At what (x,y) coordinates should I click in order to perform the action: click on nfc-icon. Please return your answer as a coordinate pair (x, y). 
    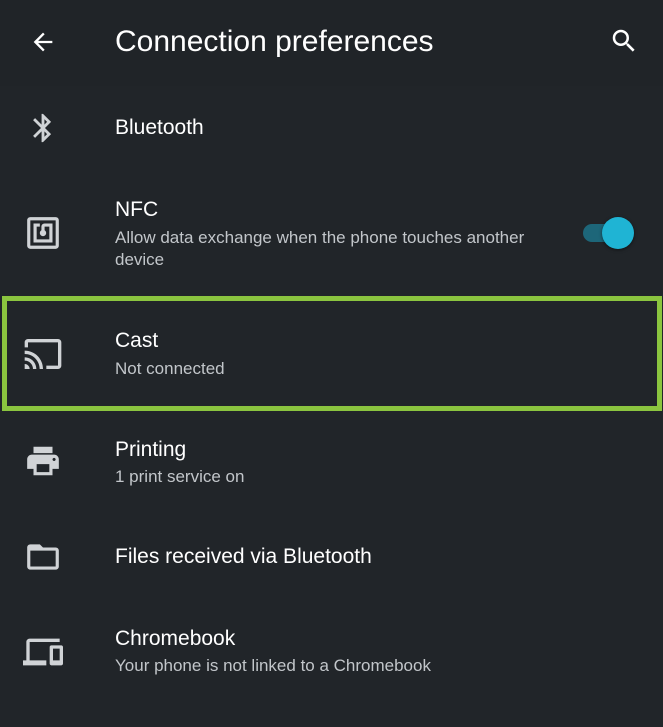
    Looking at the image, I should click on (43, 233).